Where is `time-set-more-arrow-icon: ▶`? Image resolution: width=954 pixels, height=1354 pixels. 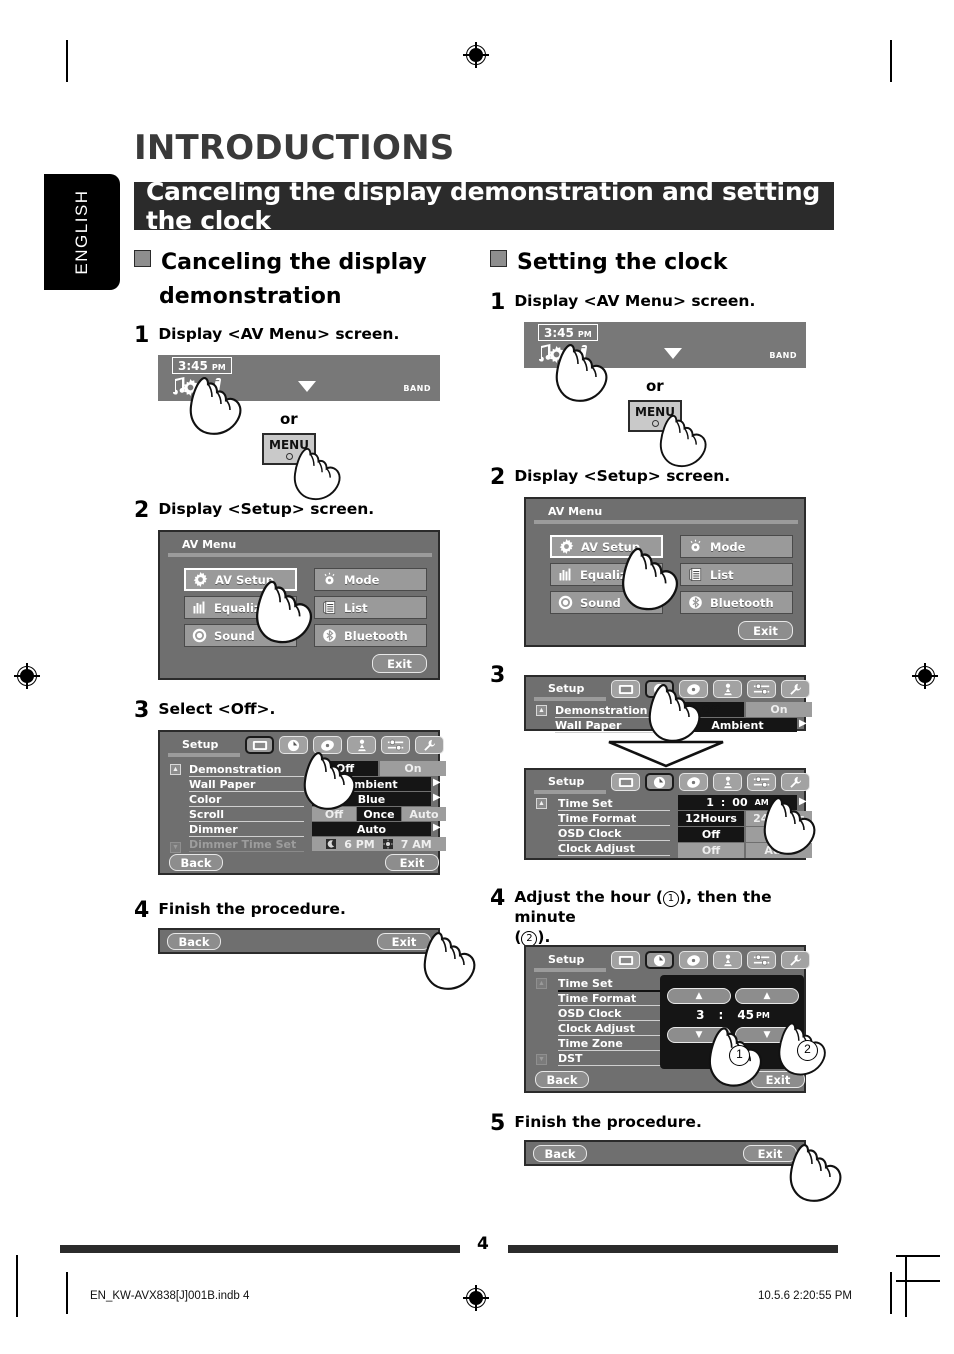 time-set-more-arrow-icon: ▶ is located at coordinates (803, 801).